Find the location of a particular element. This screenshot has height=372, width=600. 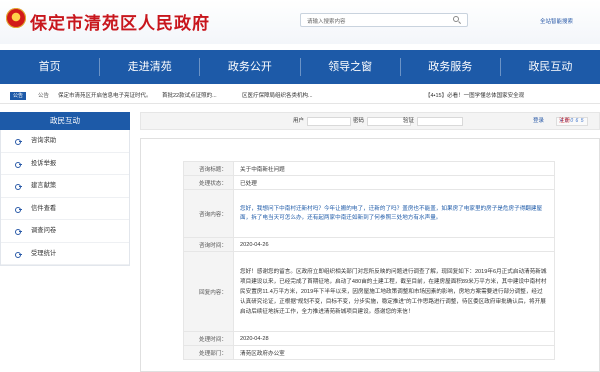

table-row: 处理状态： 已处理 is located at coordinates (369, 182).